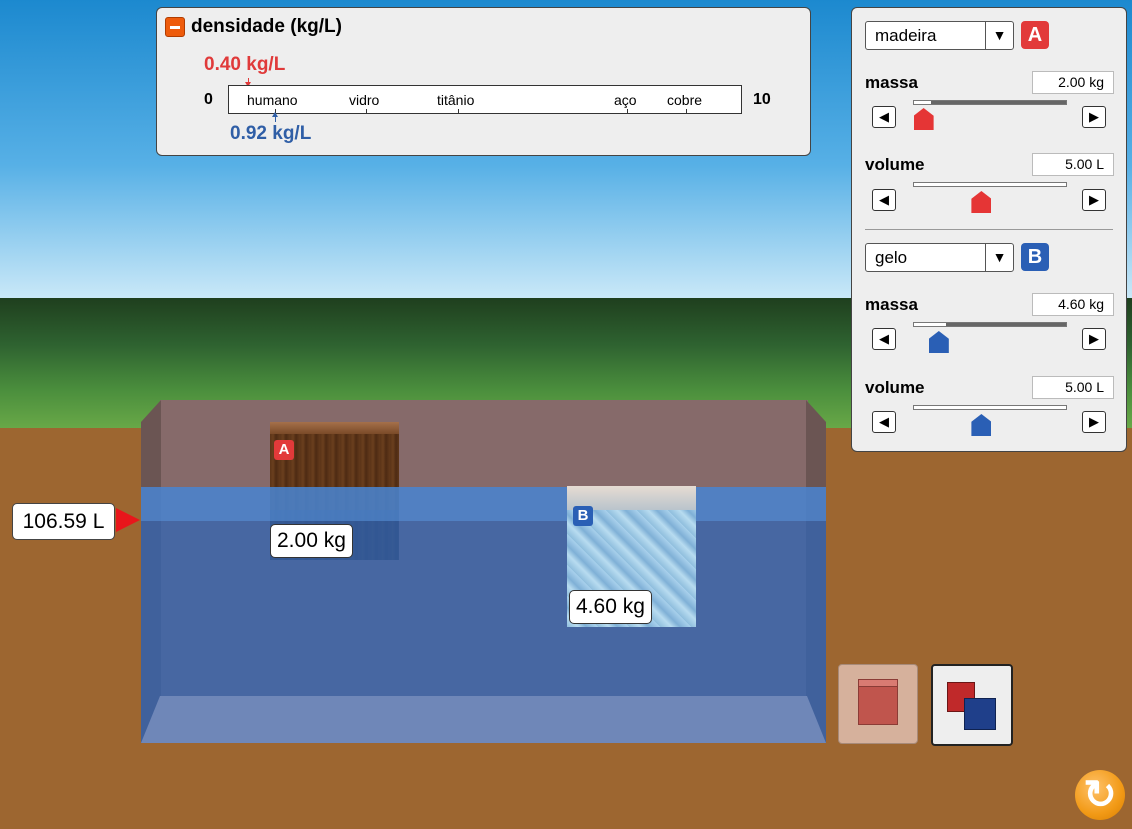 The width and height of the screenshot is (1132, 829). What do you see at coordinates (884, 117) in the screenshot?
I see `mass-a-decrease-button: ◀` at bounding box center [884, 117].